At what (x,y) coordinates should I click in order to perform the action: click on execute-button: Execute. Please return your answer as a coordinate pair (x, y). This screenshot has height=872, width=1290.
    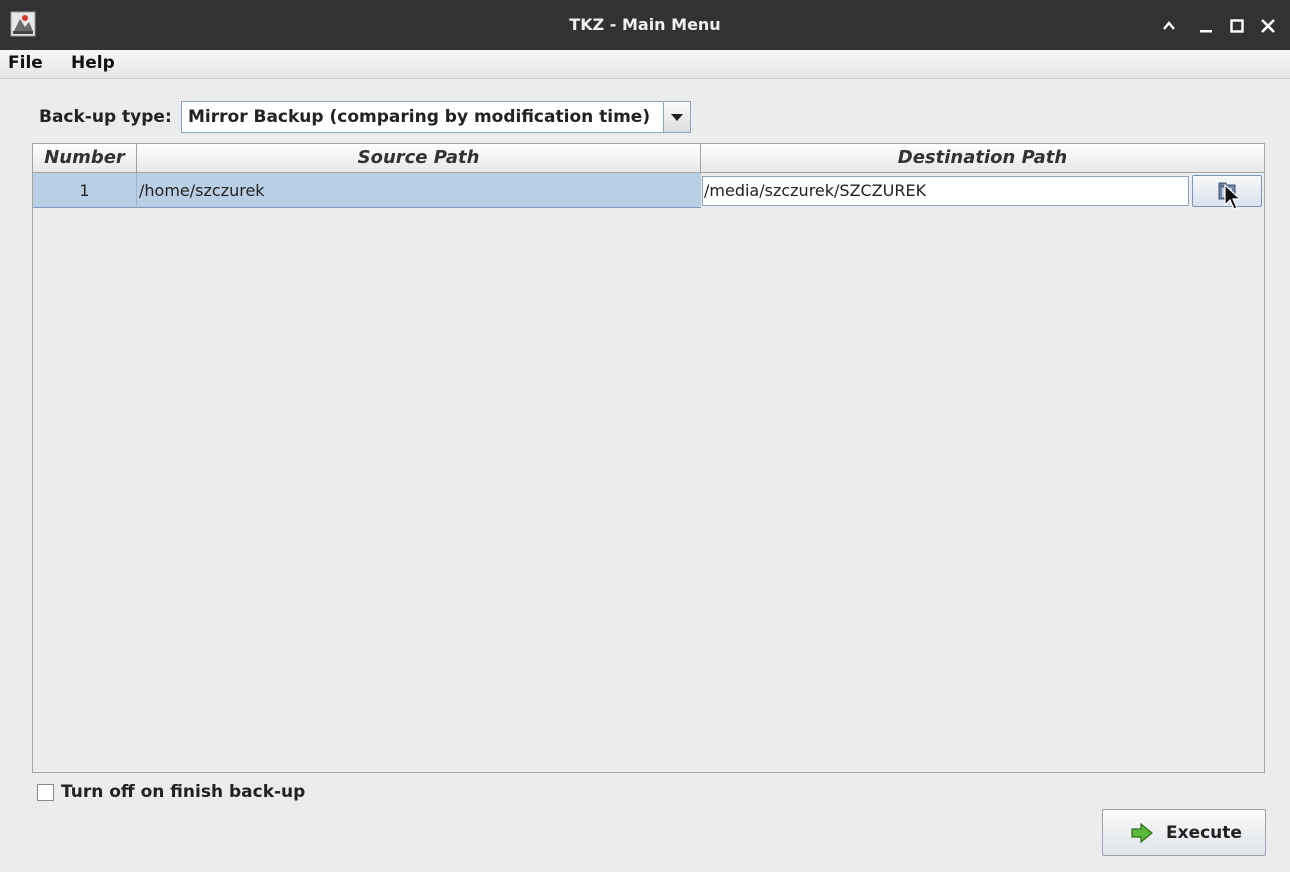
    Looking at the image, I should click on (1184, 832).